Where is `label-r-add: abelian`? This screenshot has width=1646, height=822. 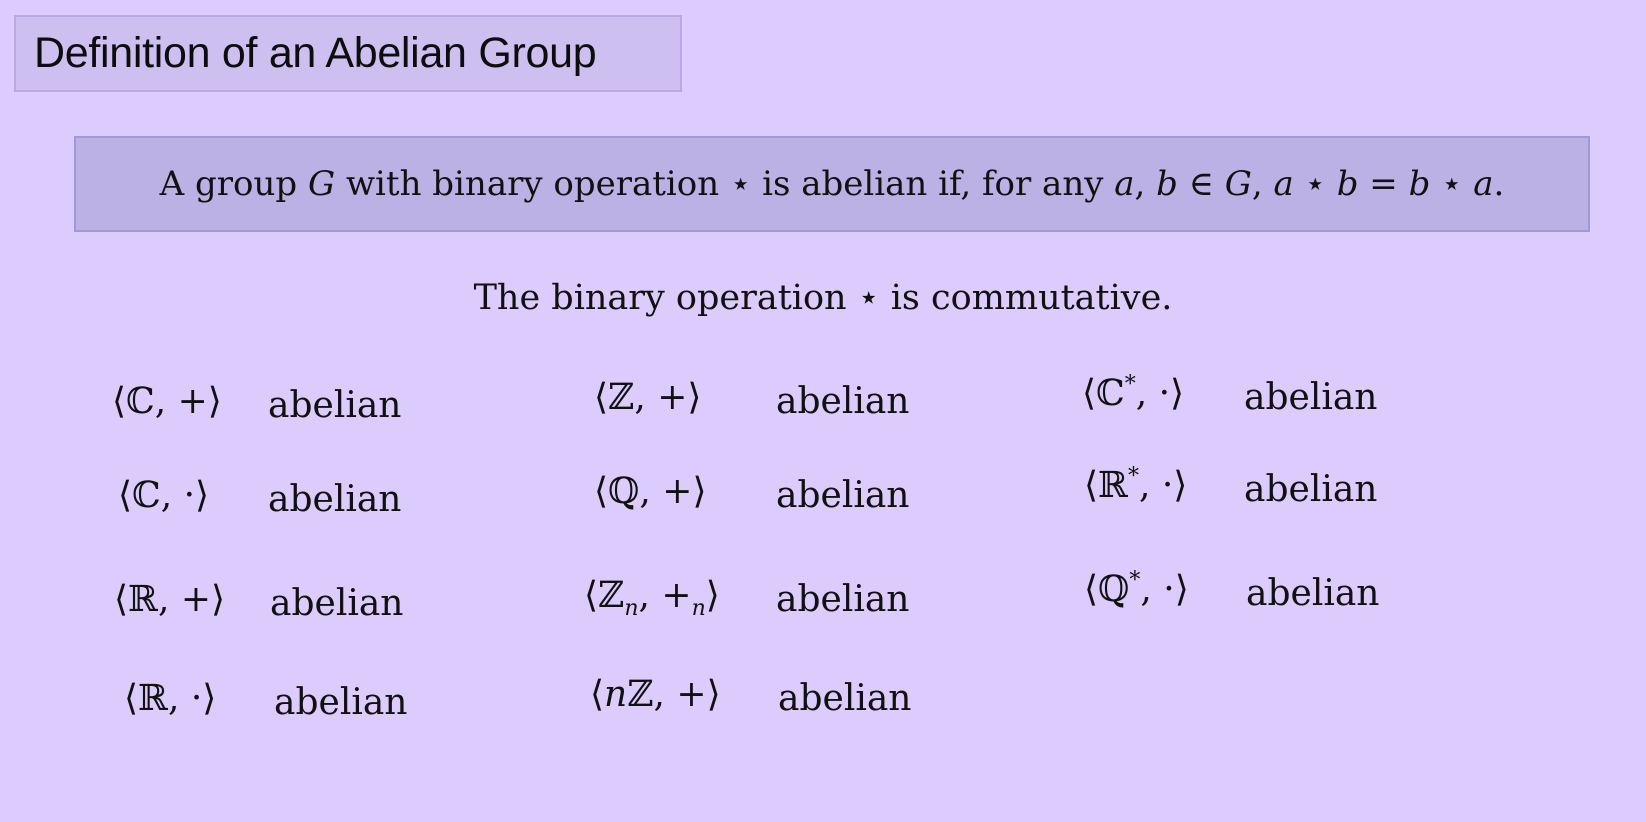 label-r-add: abelian is located at coordinates (337, 603).